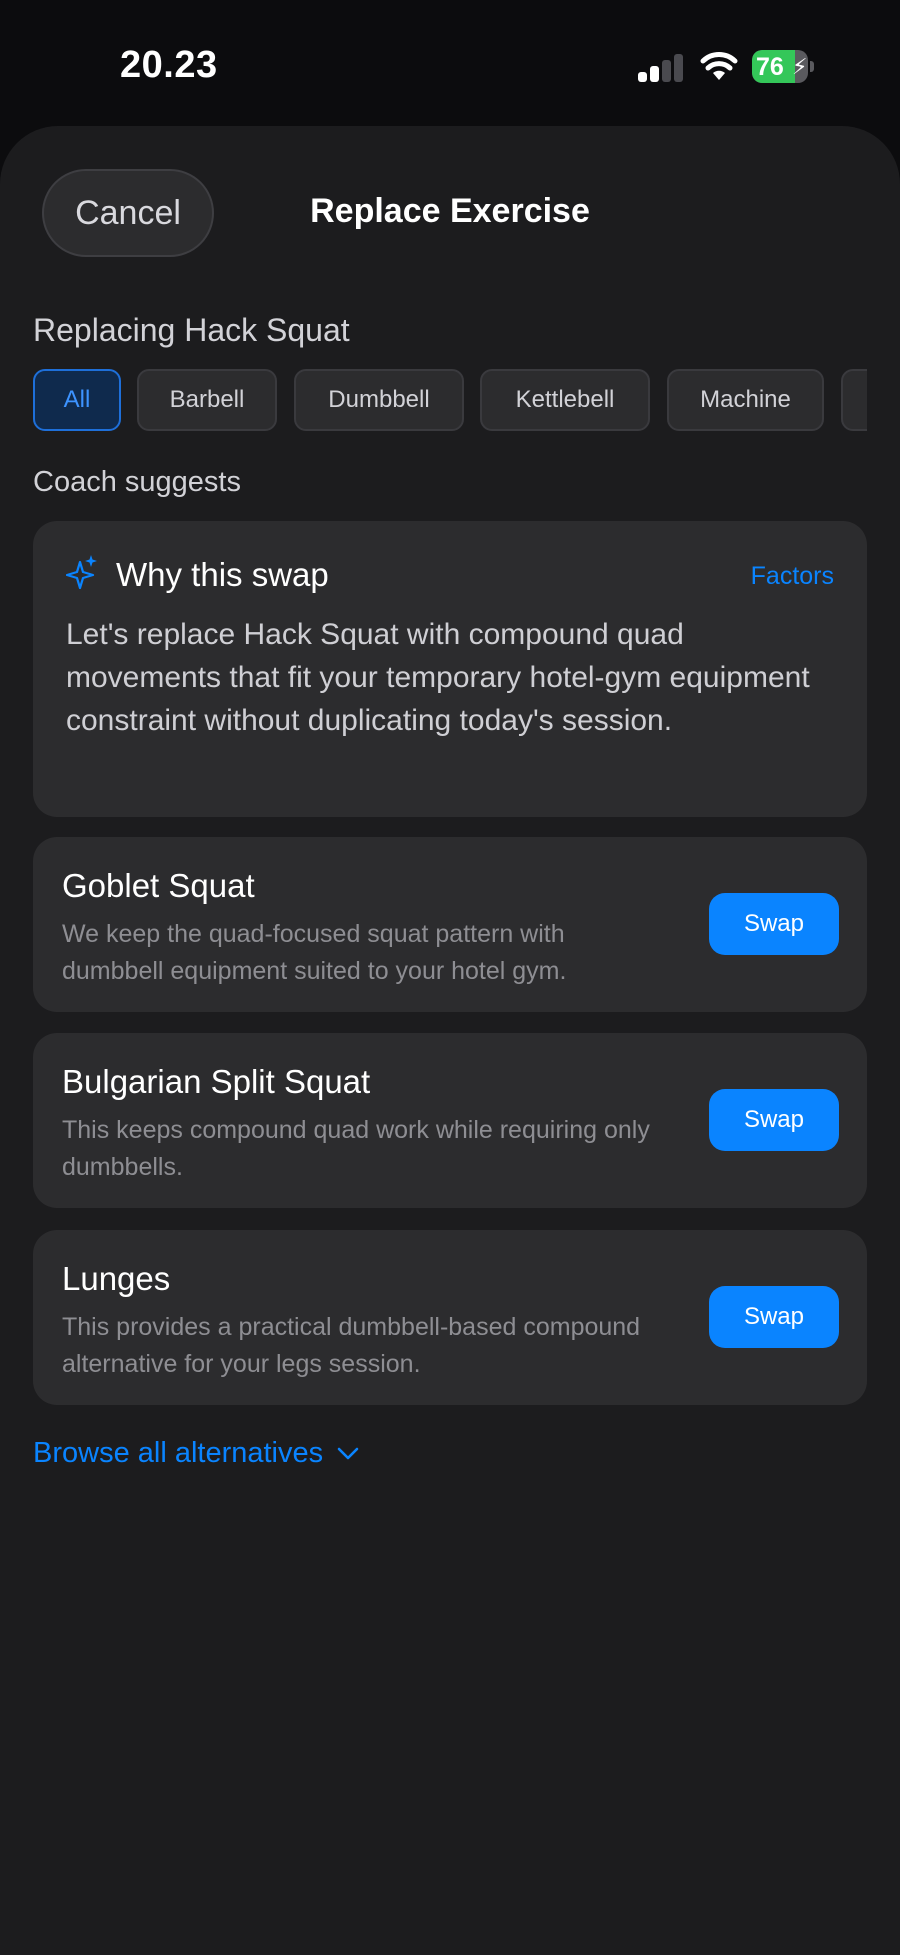  Describe the element at coordinates (854, 400) in the screenshot. I see `filter-chip-overflow` at that location.